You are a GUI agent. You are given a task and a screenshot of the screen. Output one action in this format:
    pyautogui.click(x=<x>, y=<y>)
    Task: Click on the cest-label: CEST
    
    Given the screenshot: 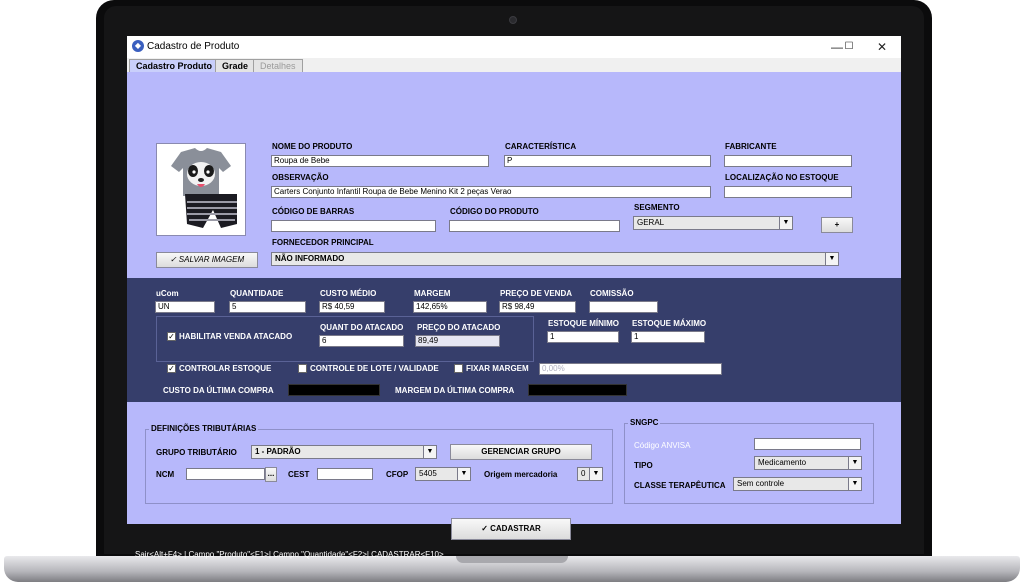 What is the action you would take?
    pyautogui.click(x=299, y=474)
    